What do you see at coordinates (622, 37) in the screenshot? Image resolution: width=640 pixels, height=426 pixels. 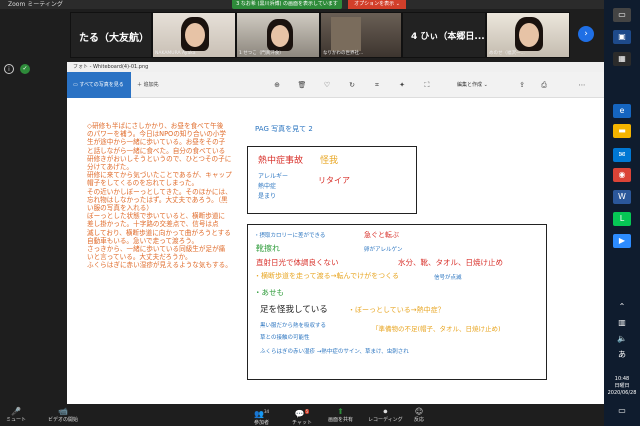 I see `window-icon: ▣` at bounding box center [622, 37].